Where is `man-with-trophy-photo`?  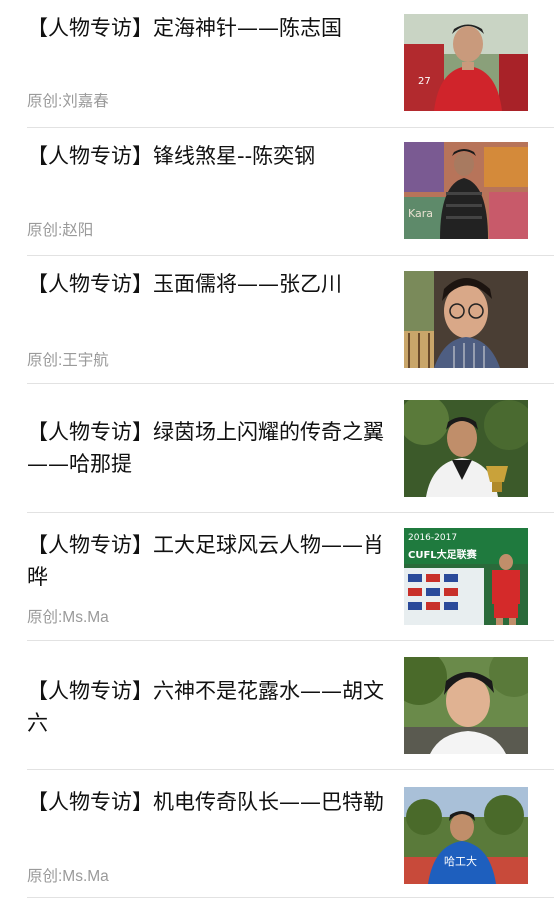 man-with-trophy-photo is located at coordinates (466, 448).